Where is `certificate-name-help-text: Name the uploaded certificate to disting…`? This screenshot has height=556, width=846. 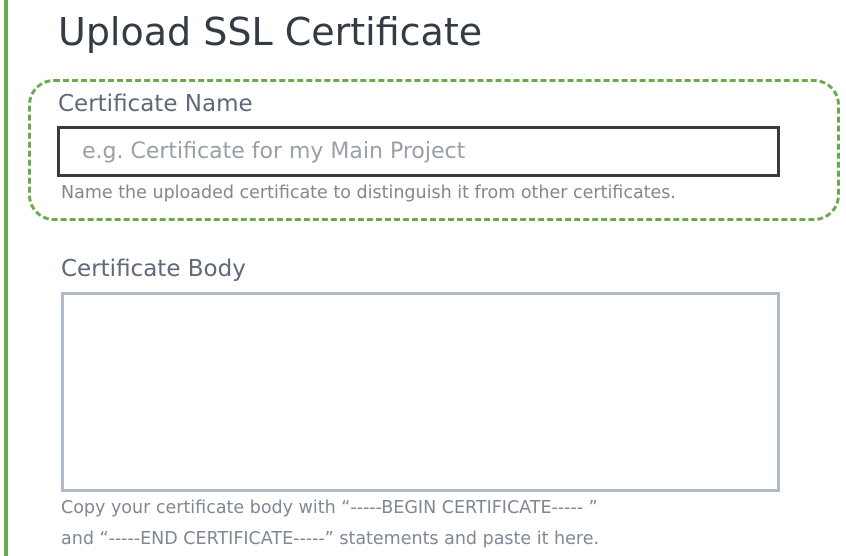 certificate-name-help-text: Name the uploaded certificate to disting… is located at coordinates (368, 193).